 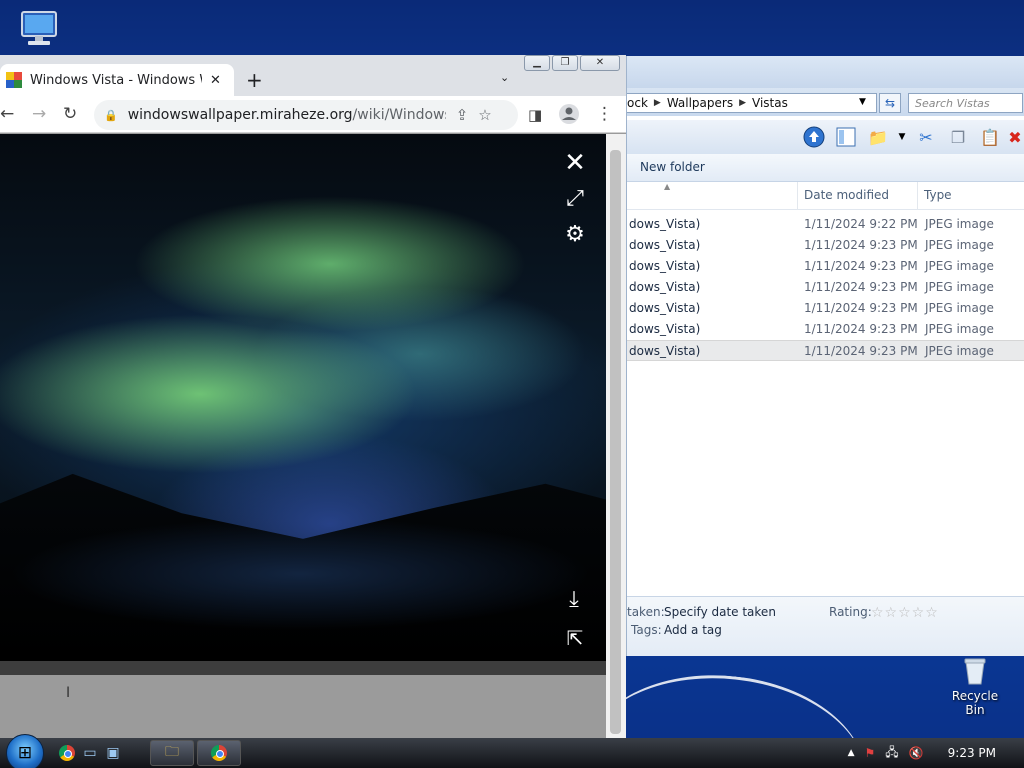 I want to click on tab-search-chevron-icon: ⌄, so click(x=504, y=77).